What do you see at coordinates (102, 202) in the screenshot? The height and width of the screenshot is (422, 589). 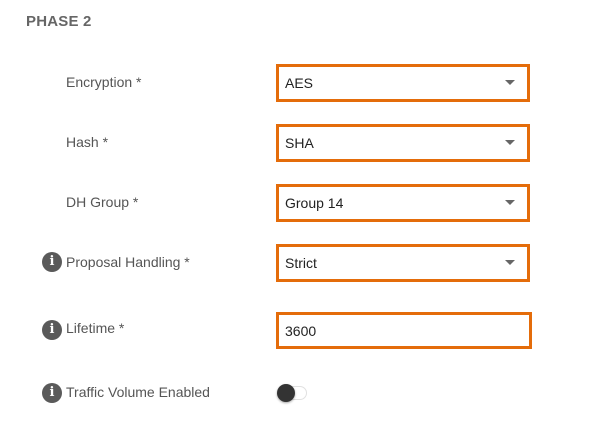 I see `dh-group-label: DH Group *` at bounding box center [102, 202].